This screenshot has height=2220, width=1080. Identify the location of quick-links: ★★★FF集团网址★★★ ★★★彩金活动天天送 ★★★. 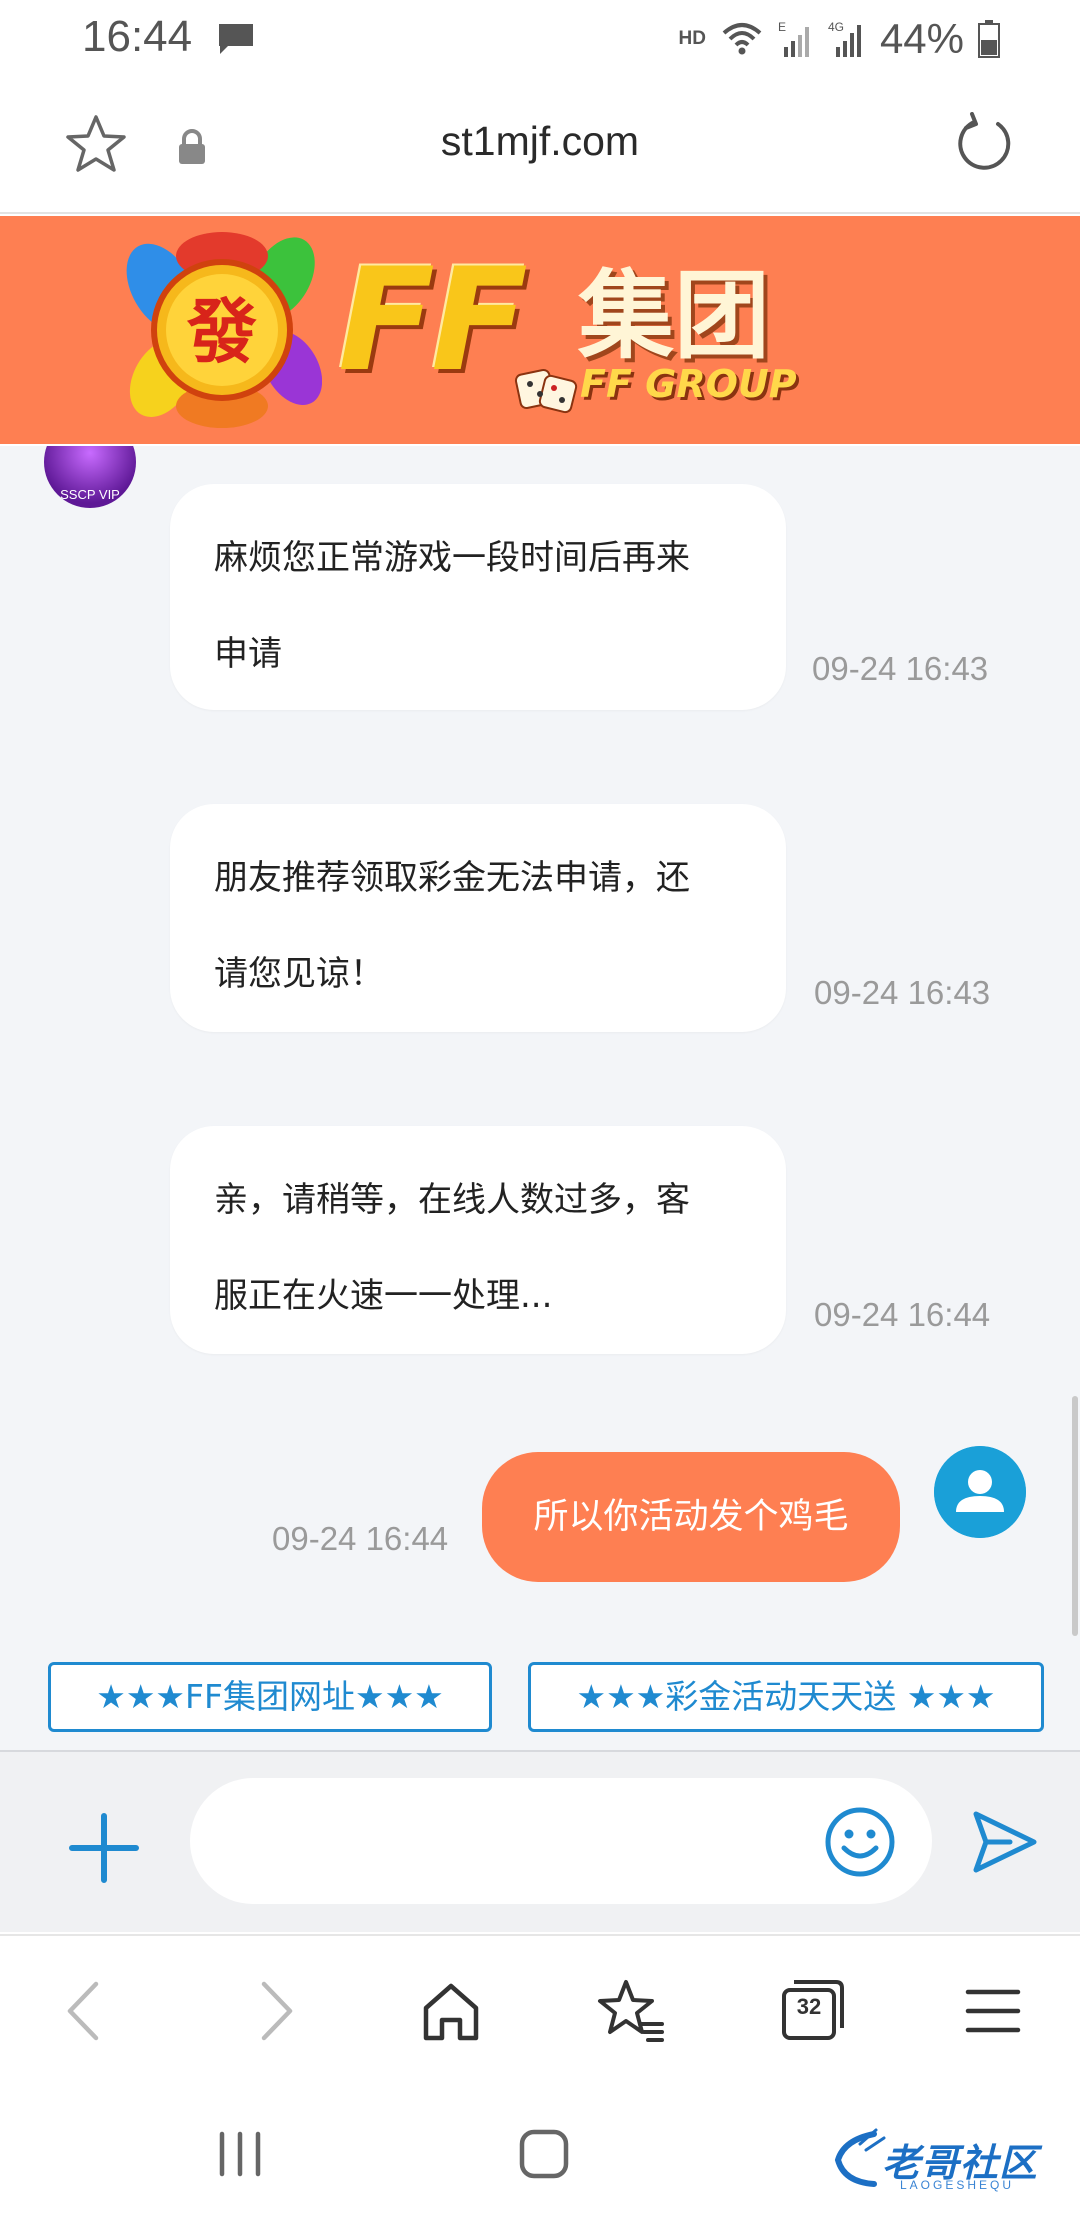
(540, 1695).